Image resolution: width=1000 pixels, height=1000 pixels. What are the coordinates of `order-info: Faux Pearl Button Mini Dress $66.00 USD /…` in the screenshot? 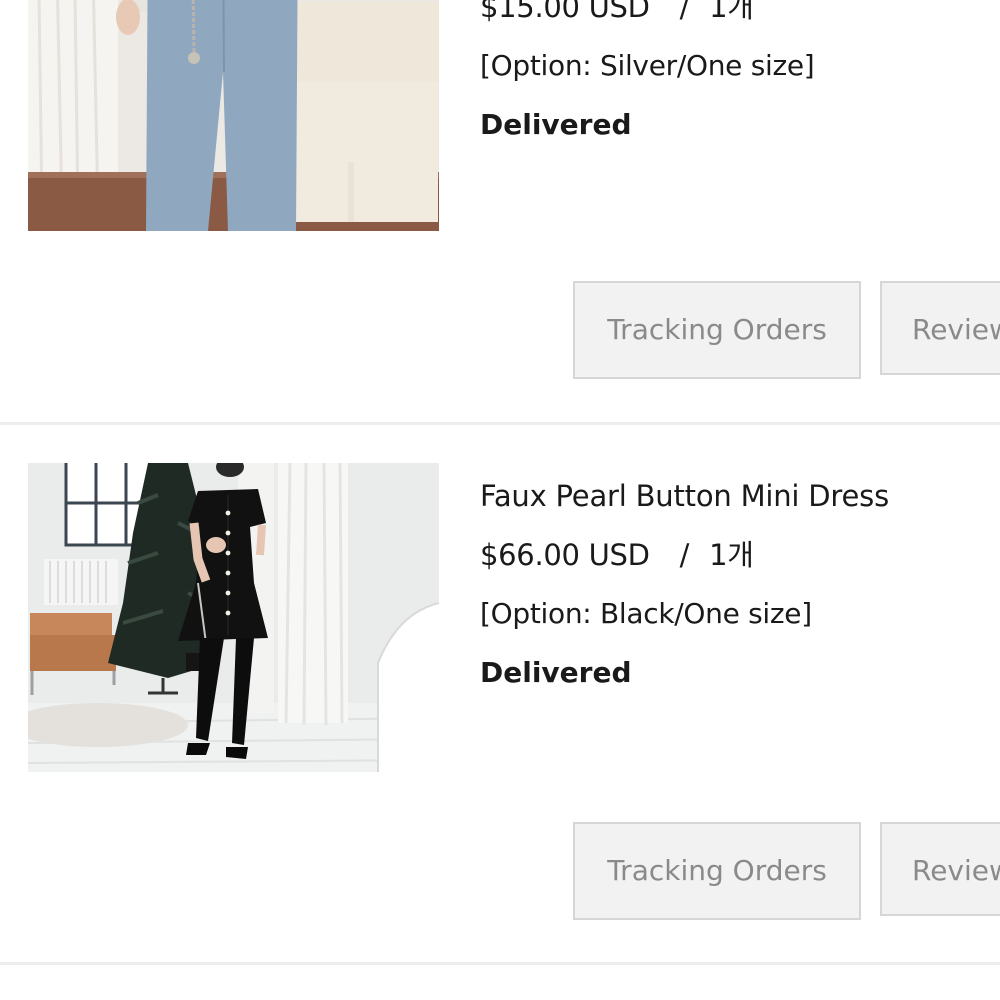 It's located at (684, 584).